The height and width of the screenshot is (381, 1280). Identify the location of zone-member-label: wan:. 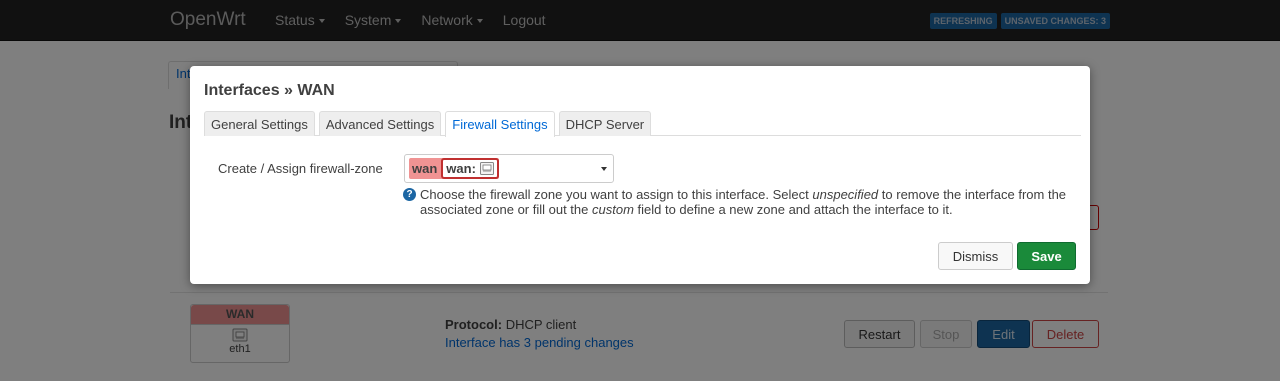
(461, 168).